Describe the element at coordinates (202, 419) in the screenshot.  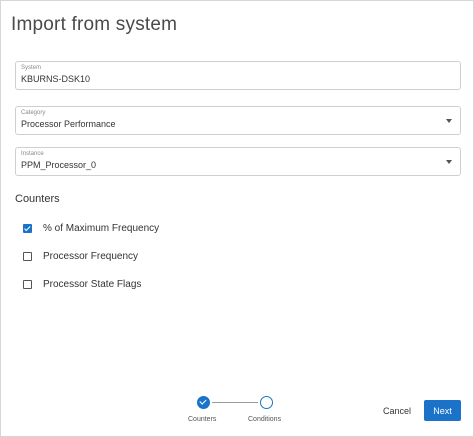
I see `step-label-counters: Counters` at that location.